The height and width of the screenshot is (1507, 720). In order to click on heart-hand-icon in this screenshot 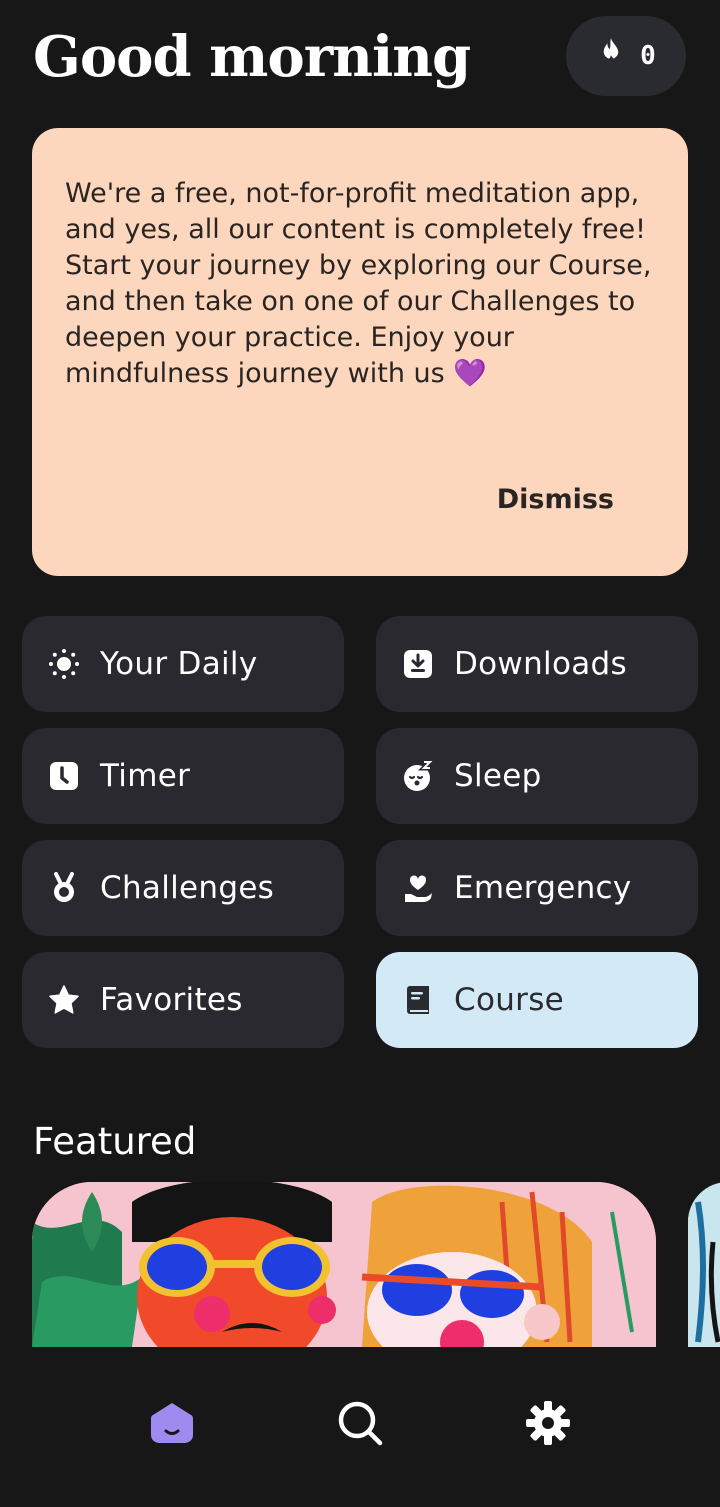, I will do `click(418, 888)`.